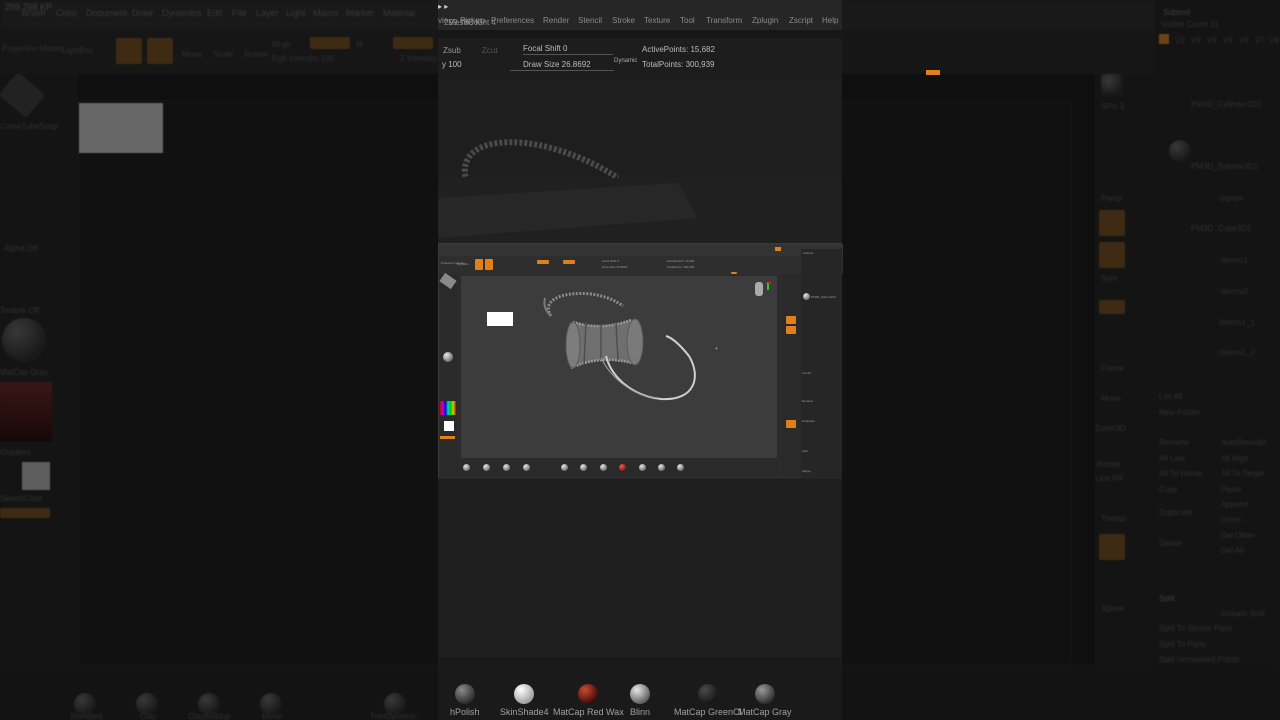 Image resolution: width=1280 pixels, height=720 pixels. I want to click on inner-viewport: +, so click(619, 367).